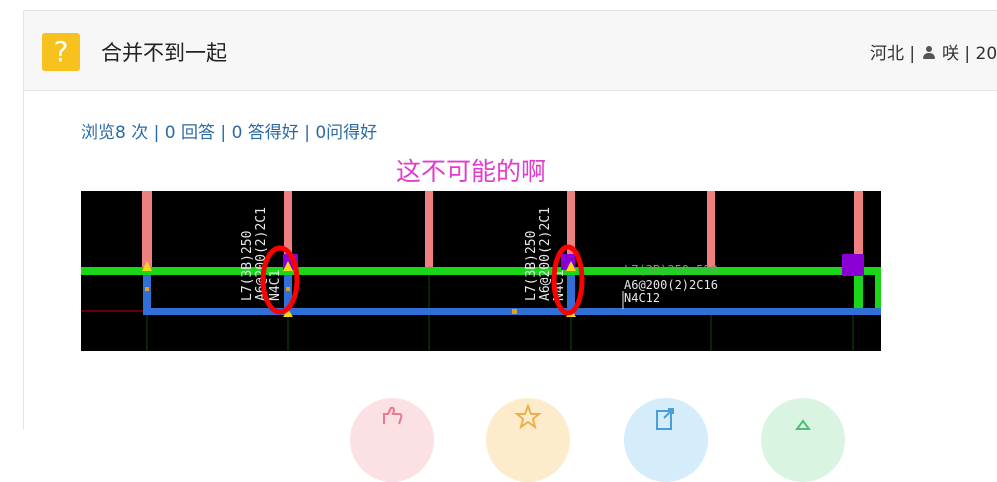  I want to click on answers-count: 0 回答, so click(190, 133).